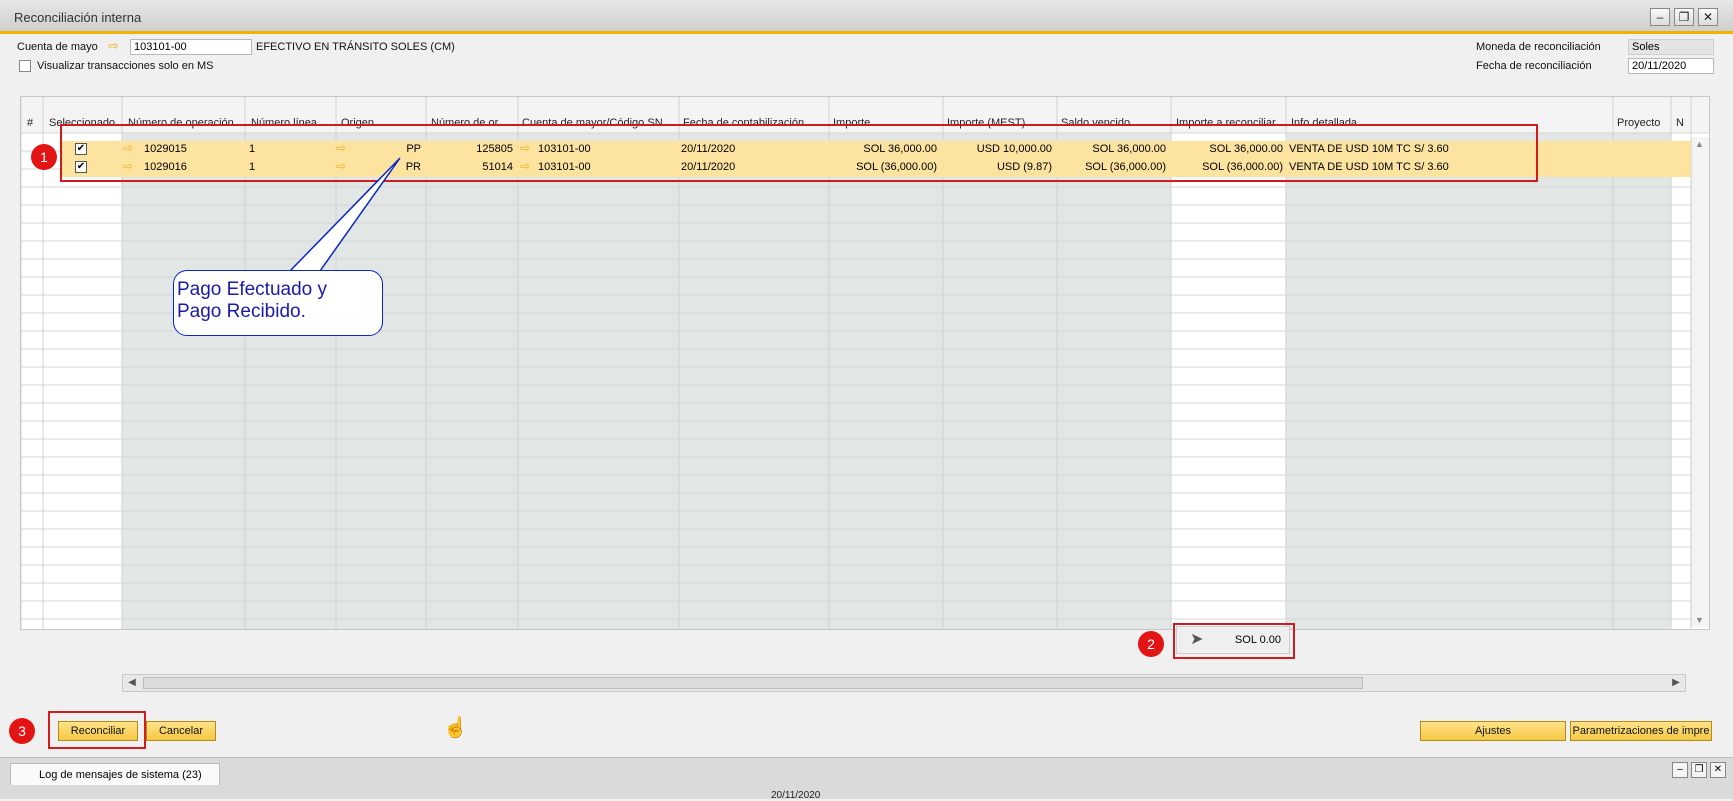 This screenshot has width=1733, height=801. What do you see at coordinates (1700, 382) in the screenshot?
I see `vertical-scrollbar: ▲ ▼` at bounding box center [1700, 382].